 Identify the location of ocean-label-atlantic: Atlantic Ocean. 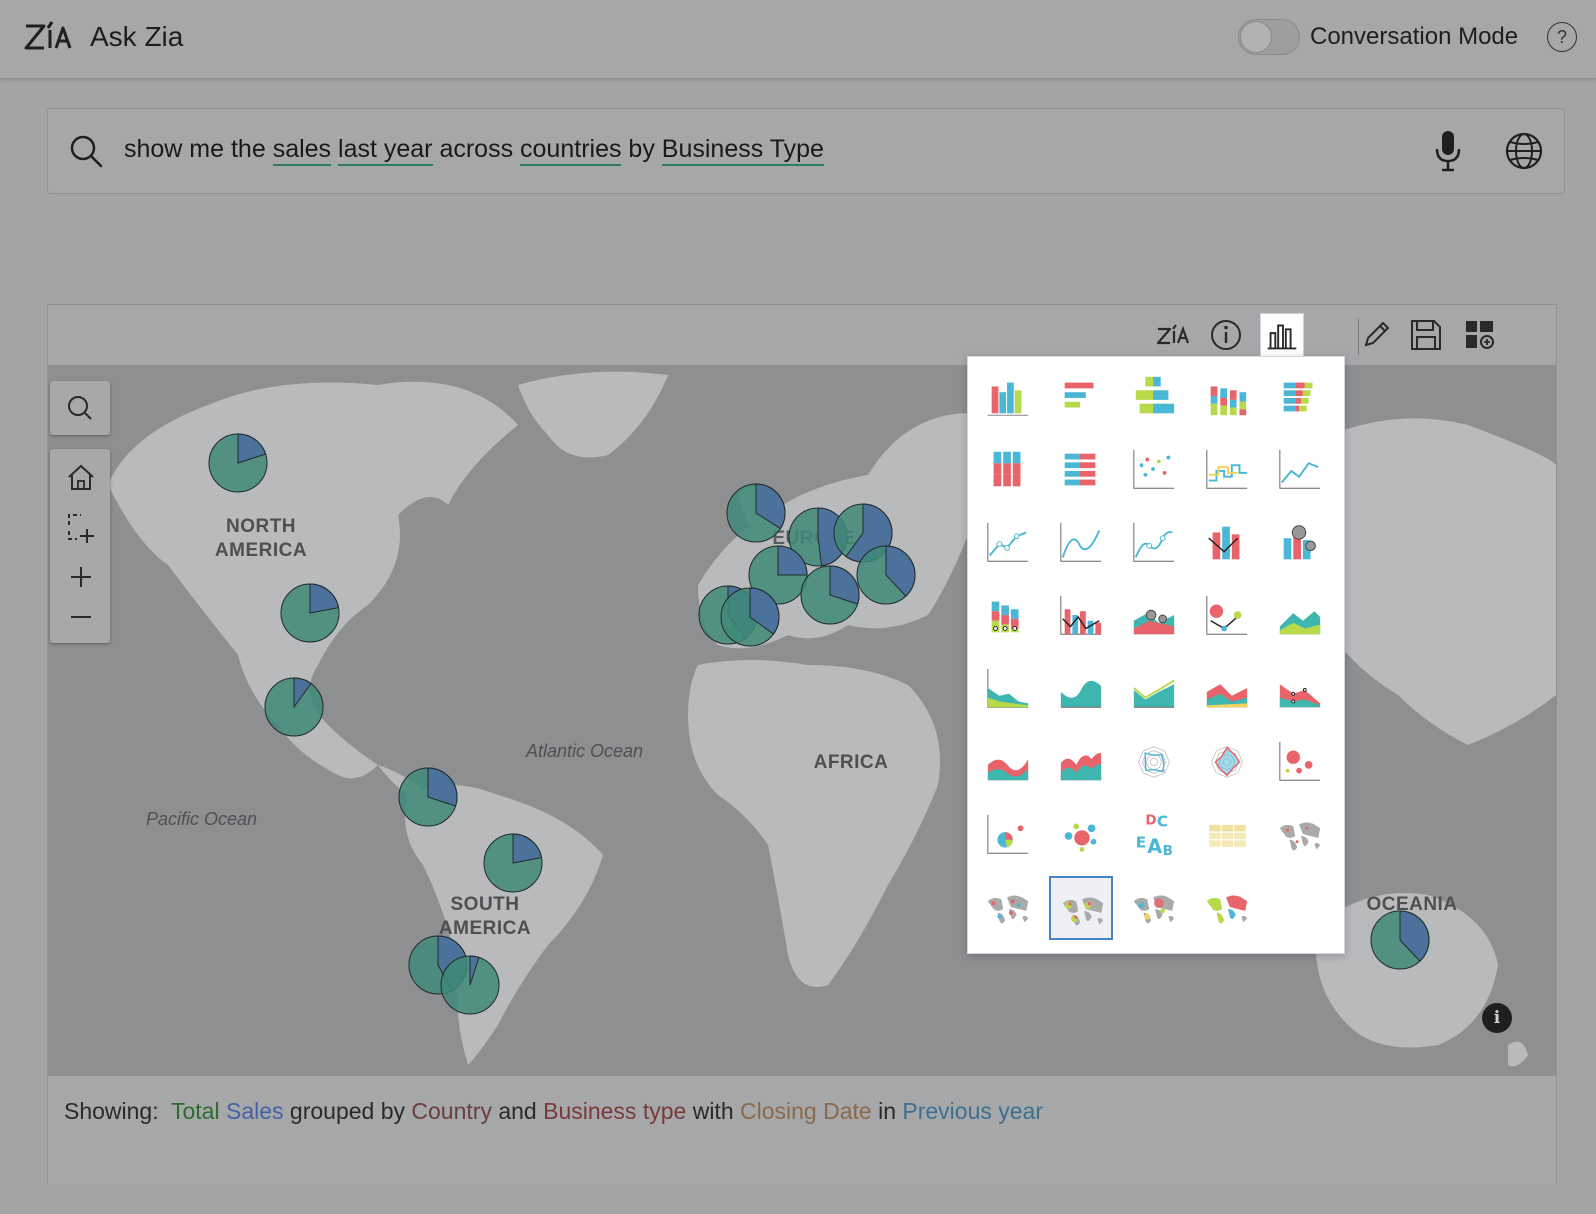
(585, 751).